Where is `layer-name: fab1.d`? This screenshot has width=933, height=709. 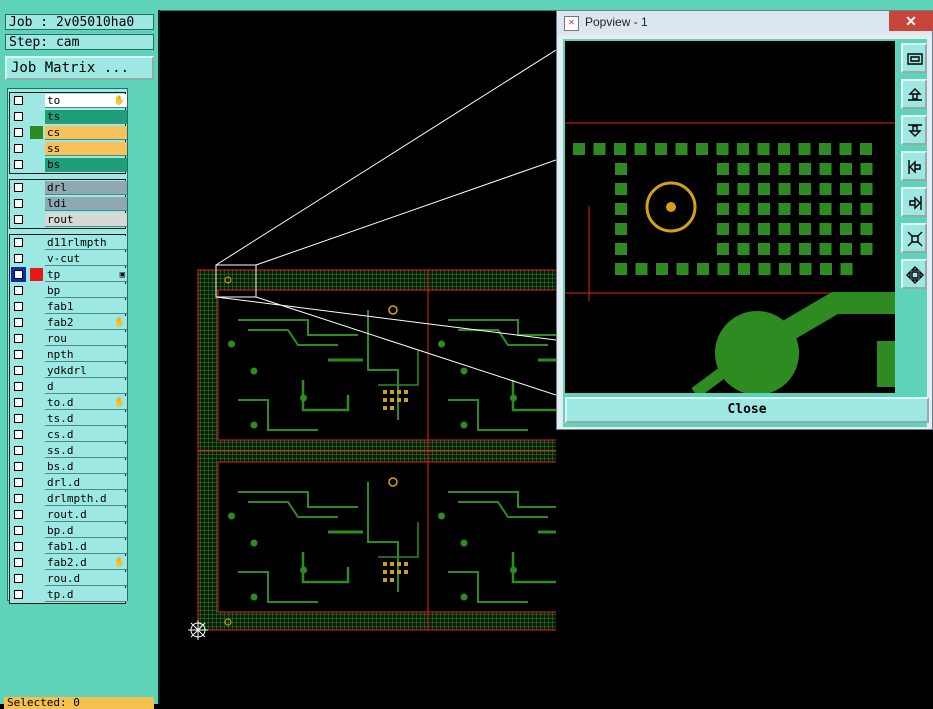
layer-name: fab1.d is located at coordinates (86, 547).